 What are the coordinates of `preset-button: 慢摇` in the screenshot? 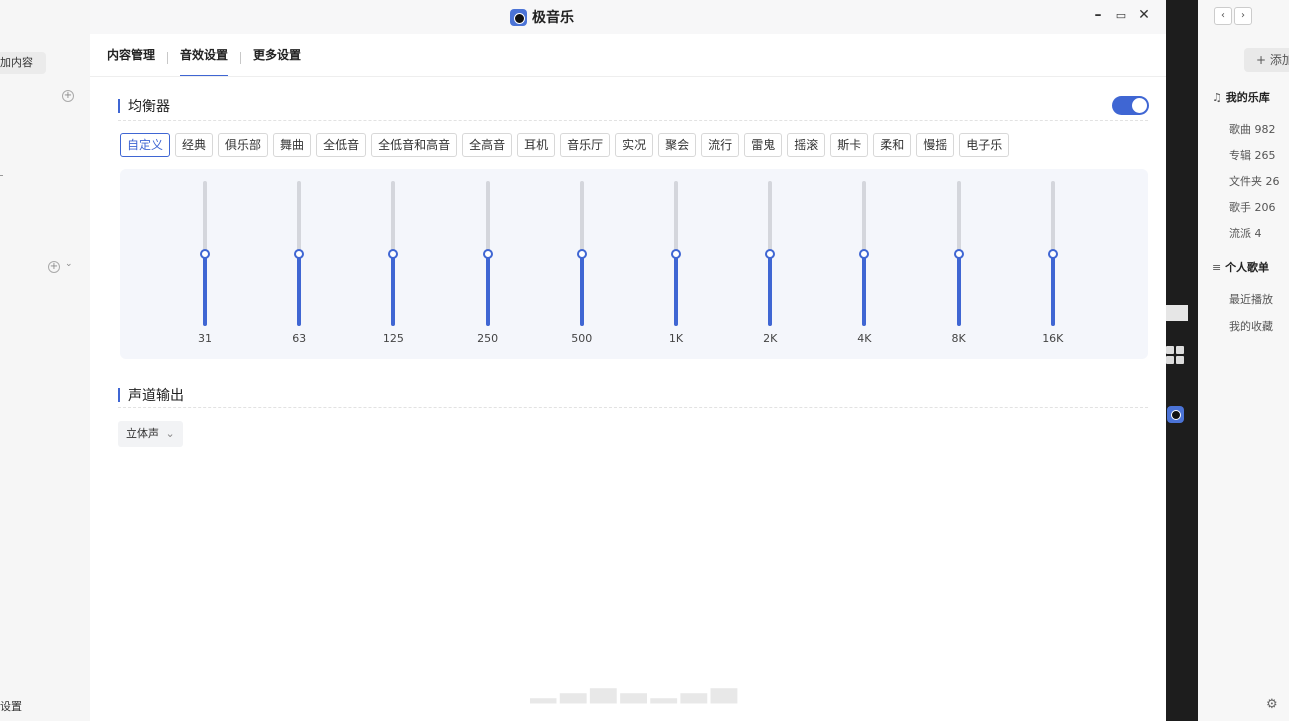 It's located at (935, 145).